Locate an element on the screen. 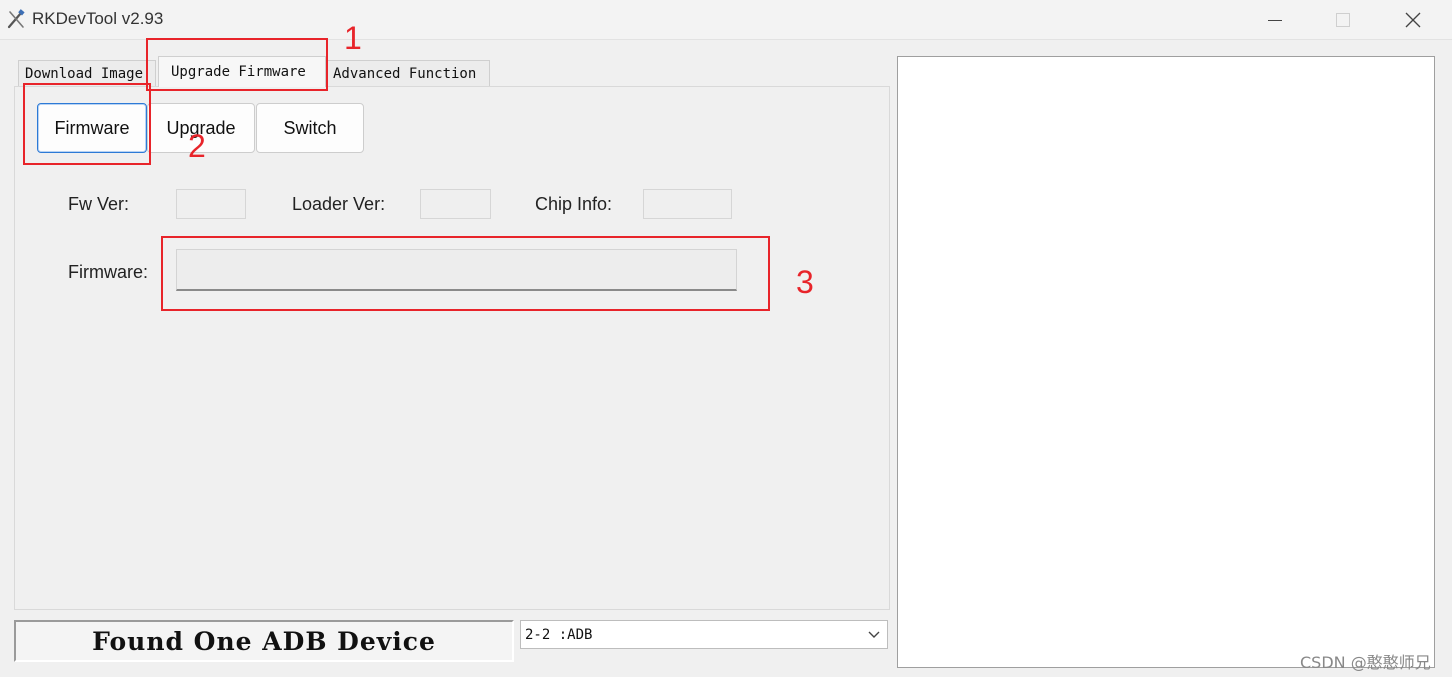  close-icon is located at coordinates (1413, 20).